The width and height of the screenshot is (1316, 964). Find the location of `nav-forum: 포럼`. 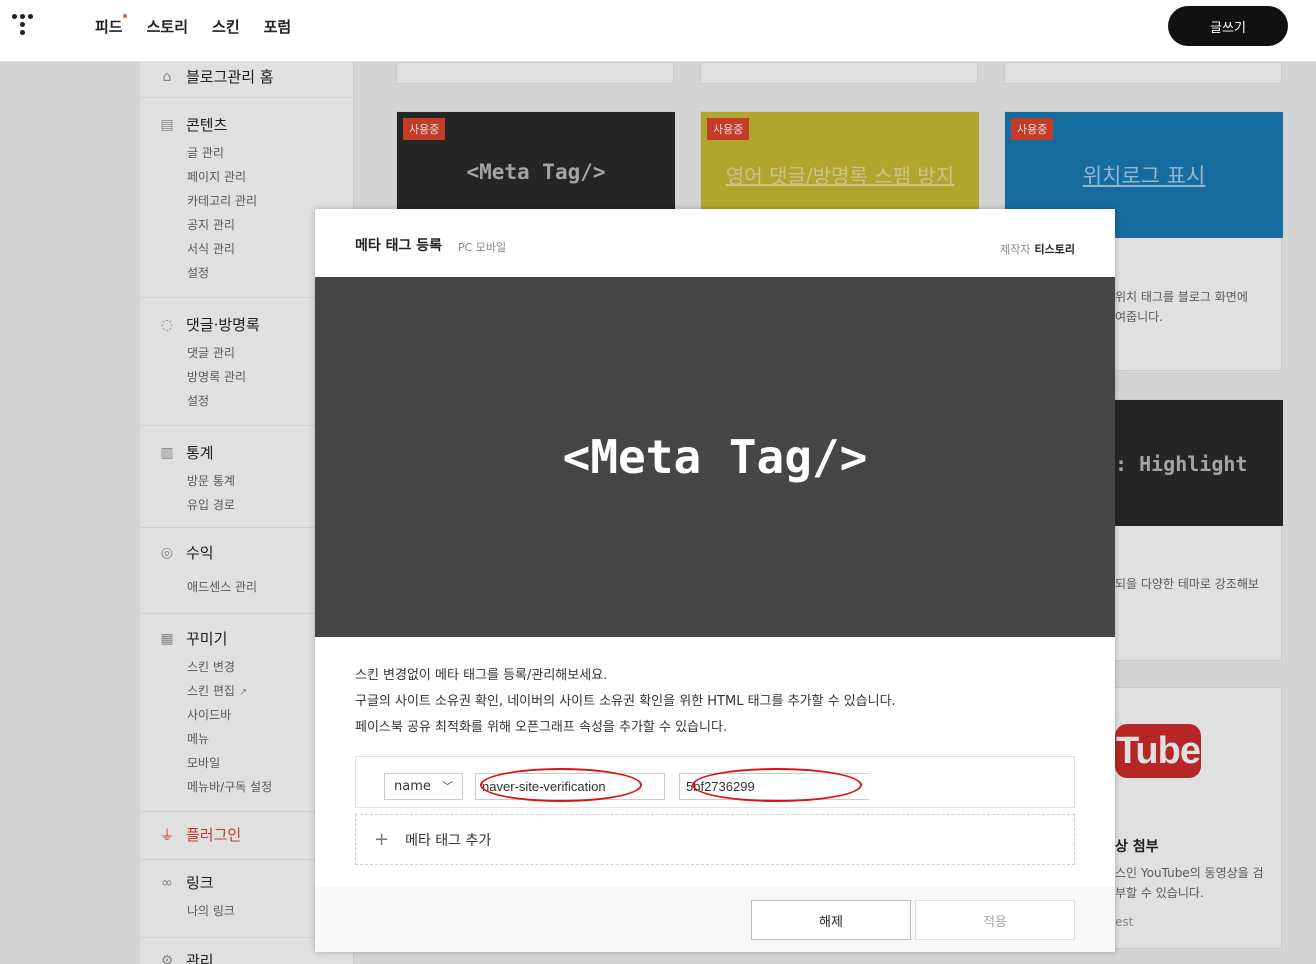

nav-forum: 포럼 is located at coordinates (278, 26).